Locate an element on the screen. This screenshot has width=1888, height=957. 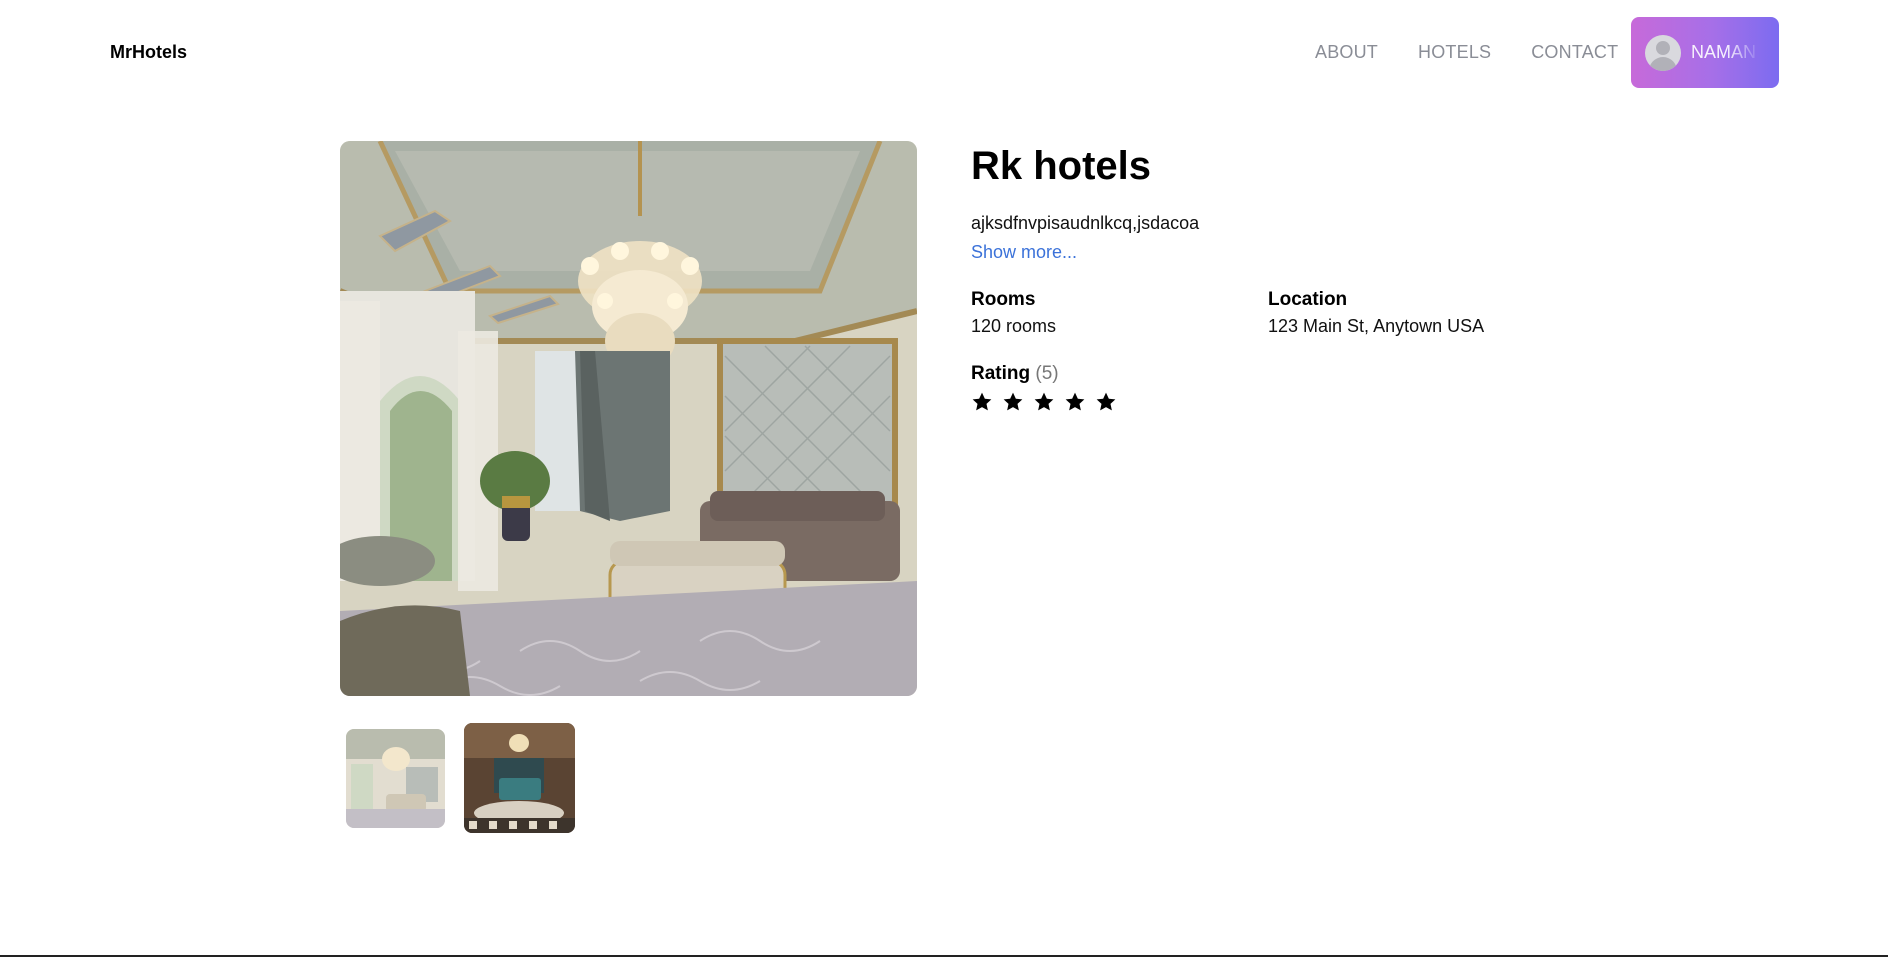
rooms-value: 120 rooms is located at coordinates (1014, 326).